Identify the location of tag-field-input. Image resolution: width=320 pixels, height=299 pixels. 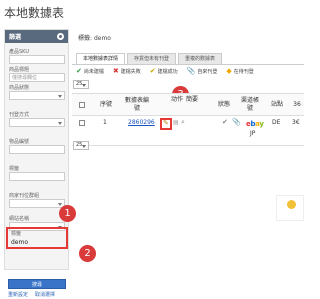
(37, 176).